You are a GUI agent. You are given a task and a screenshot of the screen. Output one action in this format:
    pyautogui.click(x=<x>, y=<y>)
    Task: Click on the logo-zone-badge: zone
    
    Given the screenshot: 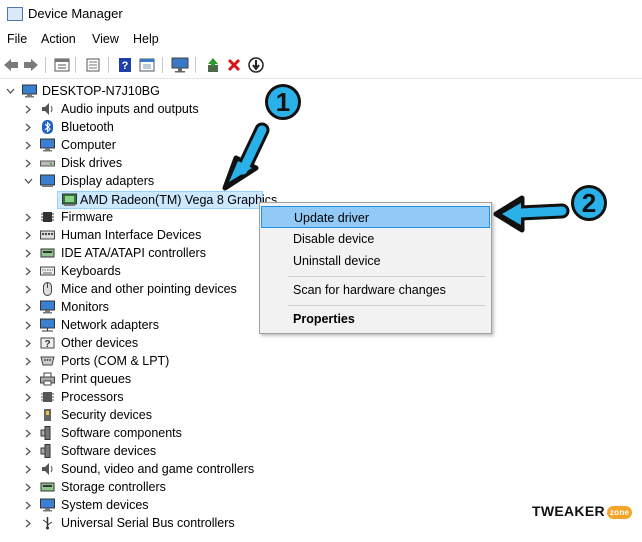 What is the action you would take?
    pyautogui.click(x=619, y=512)
    